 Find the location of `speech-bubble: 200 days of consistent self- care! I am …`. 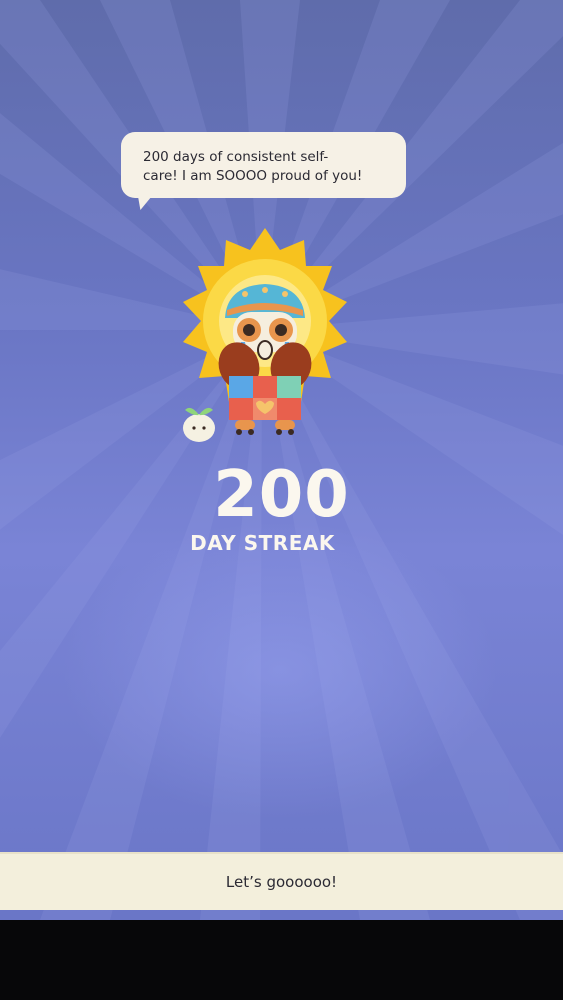

speech-bubble: 200 days of consistent self- care! I am … is located at coordinates (263, 165).